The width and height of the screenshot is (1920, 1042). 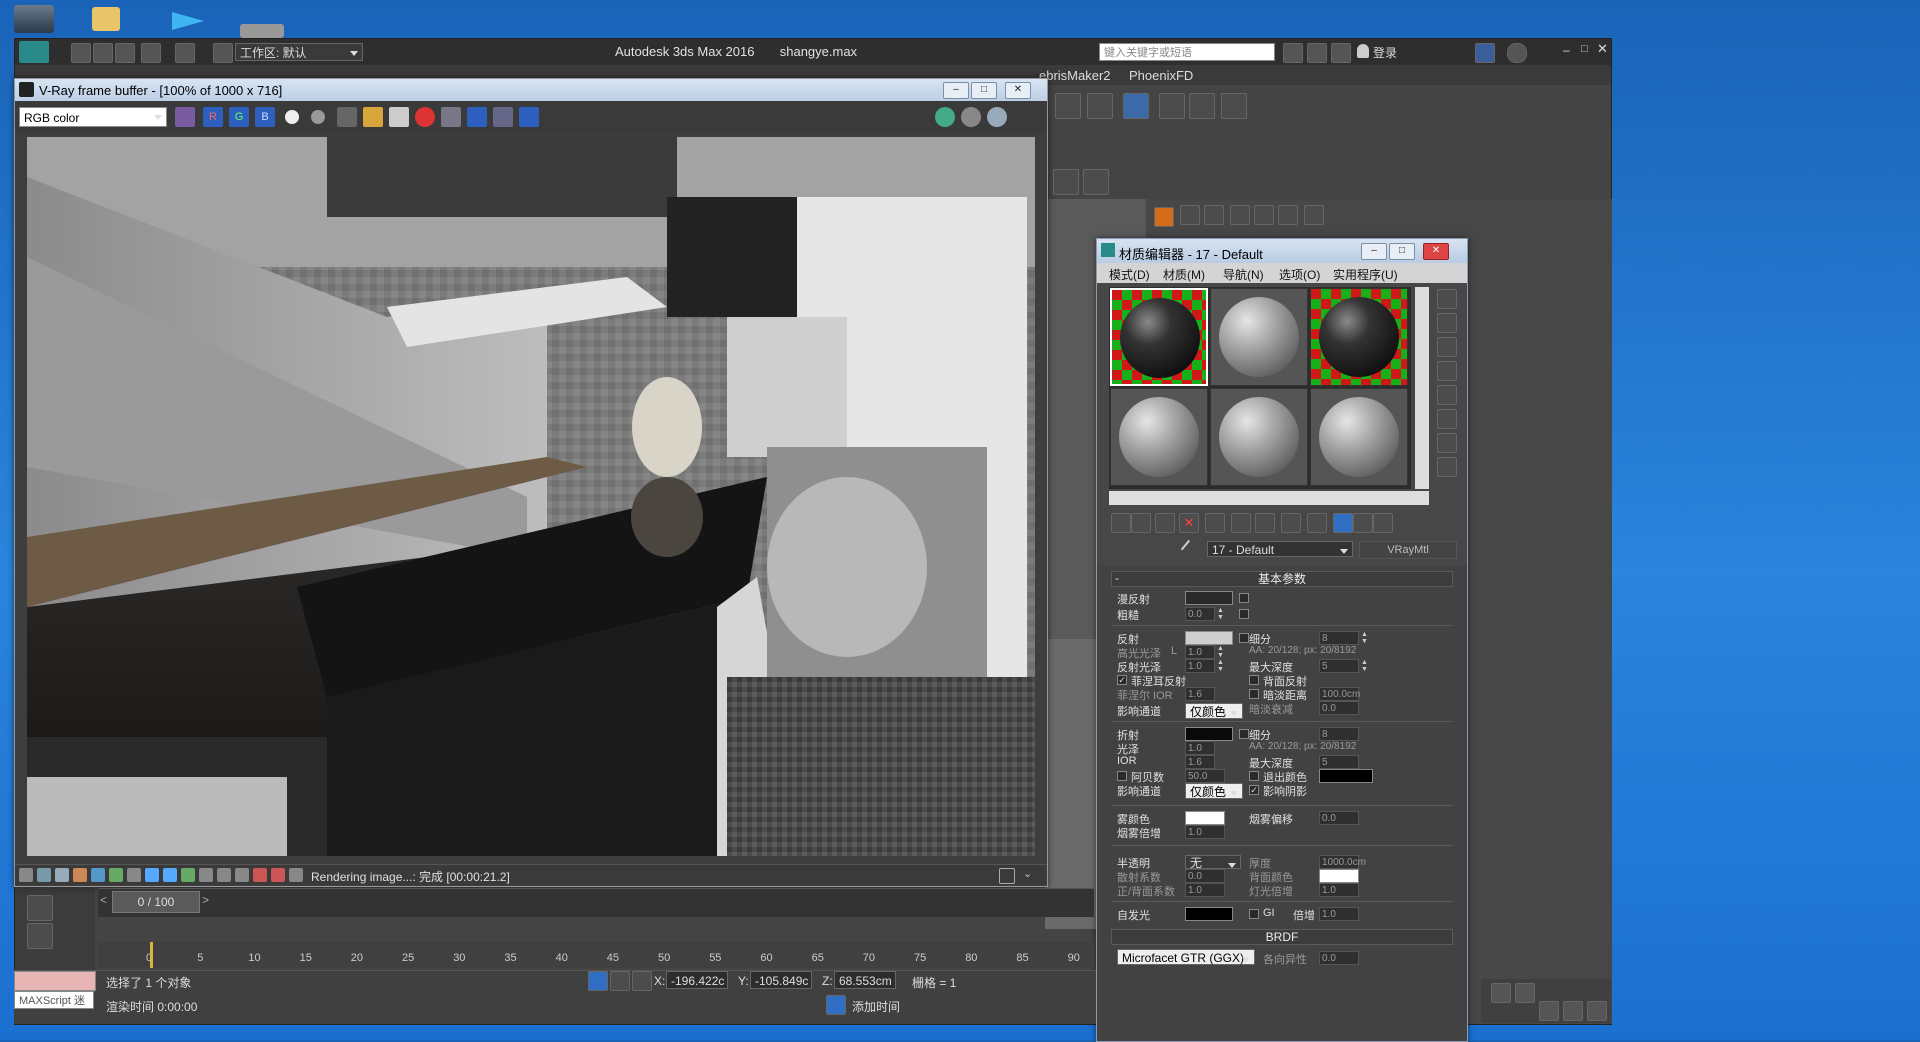 What do you see at coordinates (299, 52) in the screenshot?
I see `workspace-dropdown: 工作区: 默认` at bounding box center [299, 52].